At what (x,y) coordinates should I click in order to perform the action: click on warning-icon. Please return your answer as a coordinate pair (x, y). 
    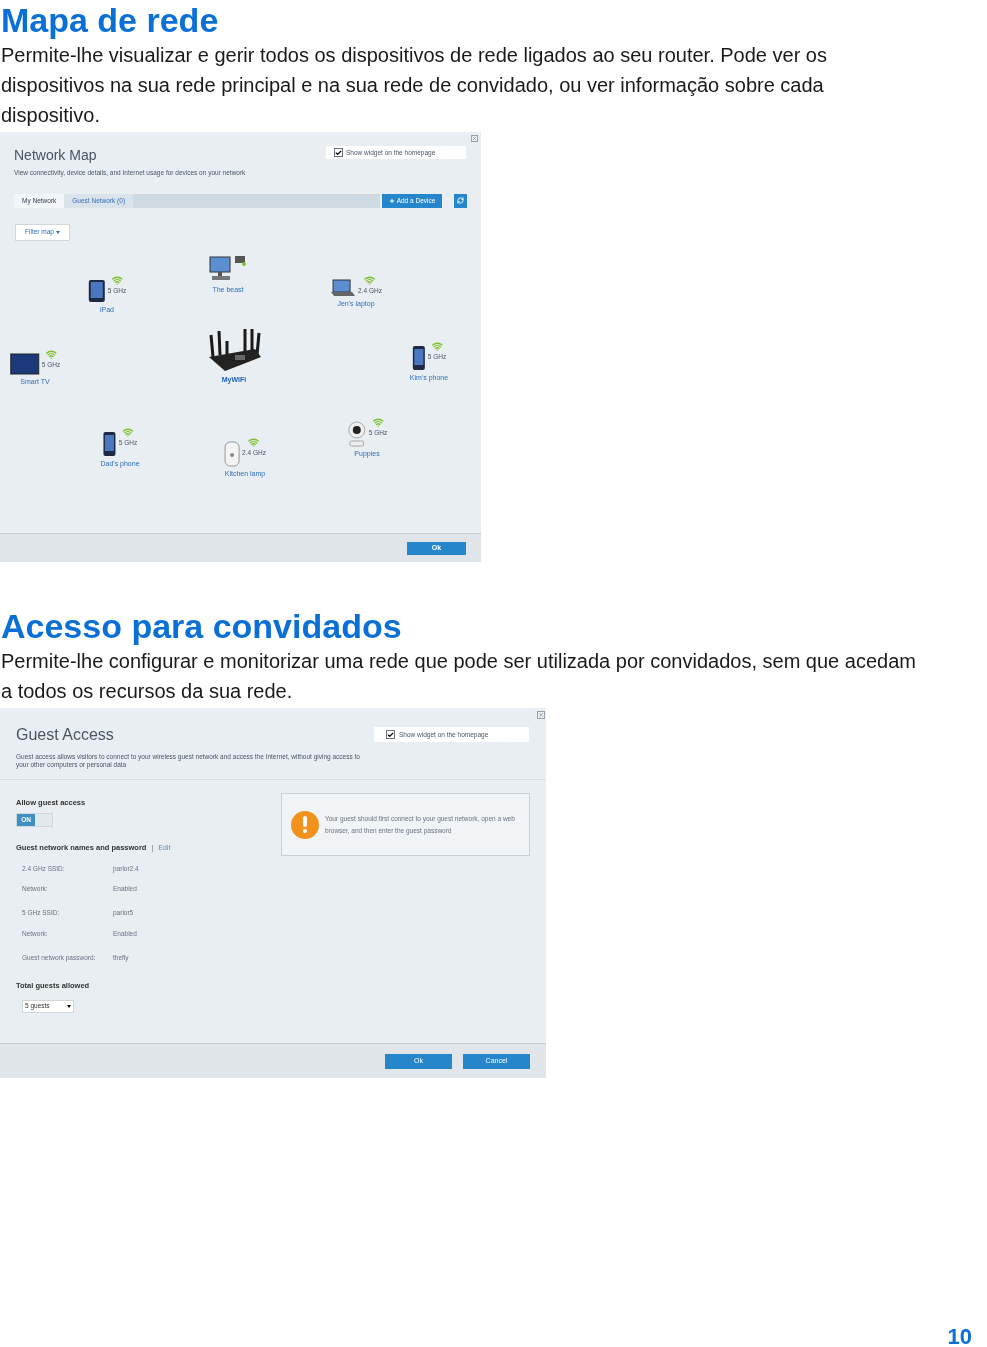
    Looking at the image, I should click on (305, 824).